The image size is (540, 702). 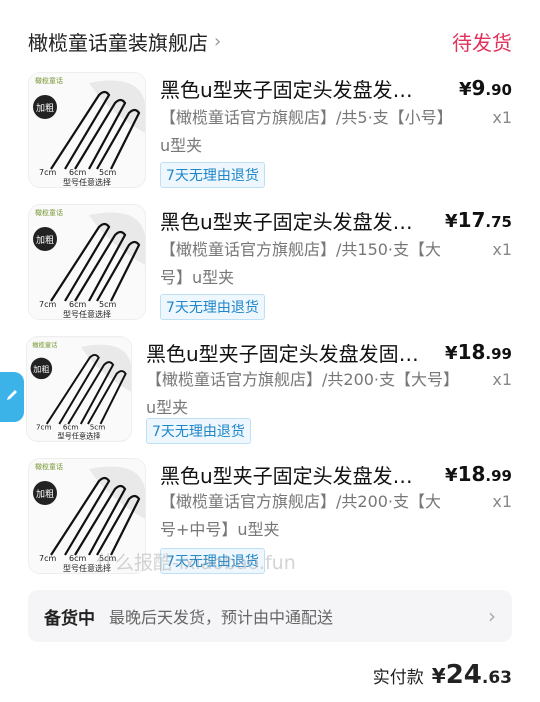 I want to click on total-paid: 实付款 ¥24.63, so click(x=442, y=675).